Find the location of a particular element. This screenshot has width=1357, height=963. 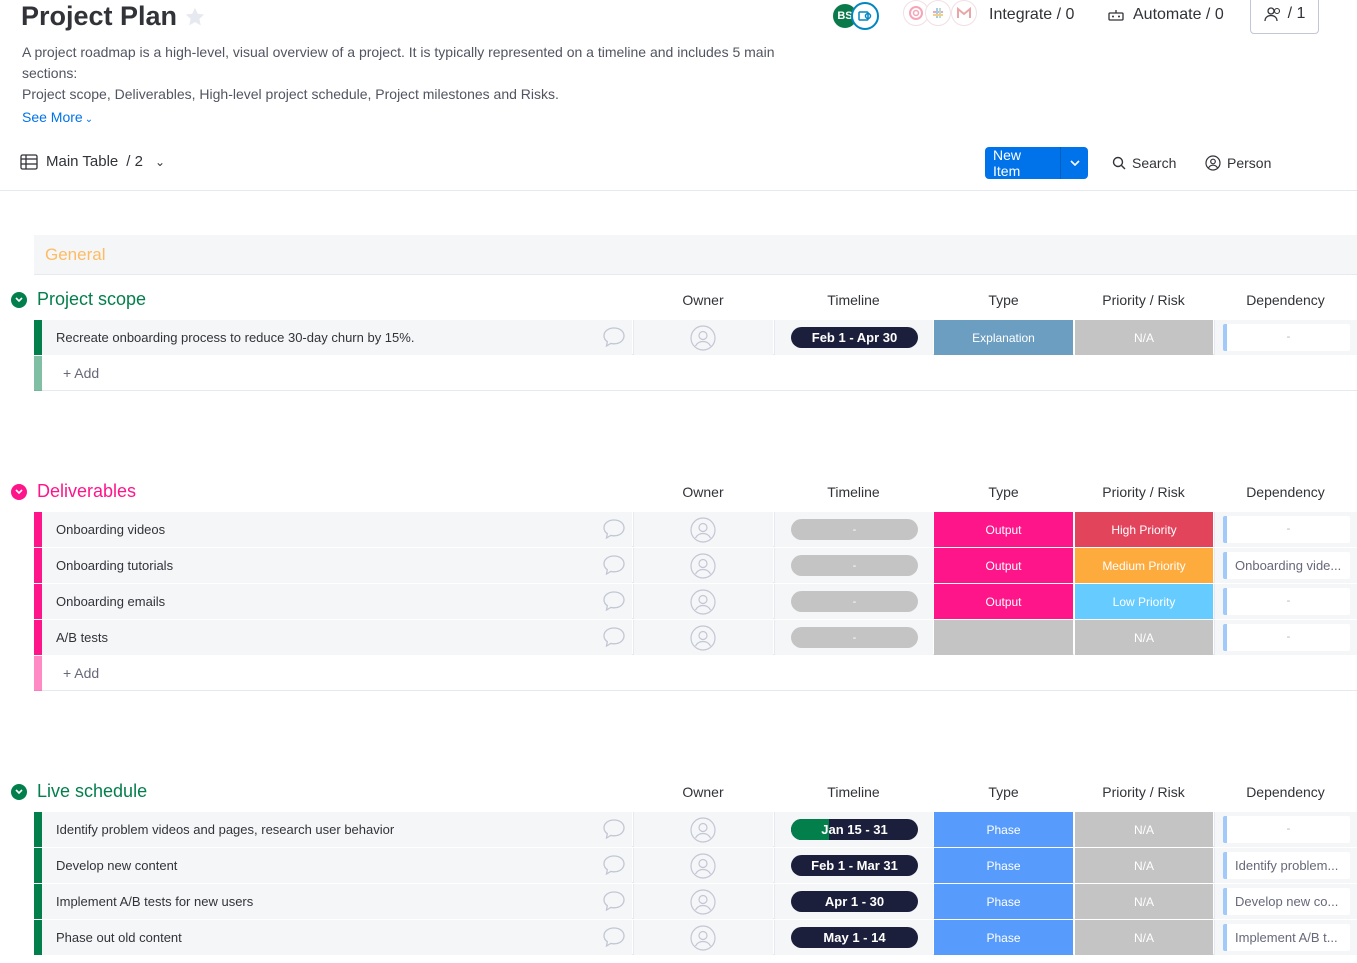

timeline-cell: - is located at coordinates (853, 601).